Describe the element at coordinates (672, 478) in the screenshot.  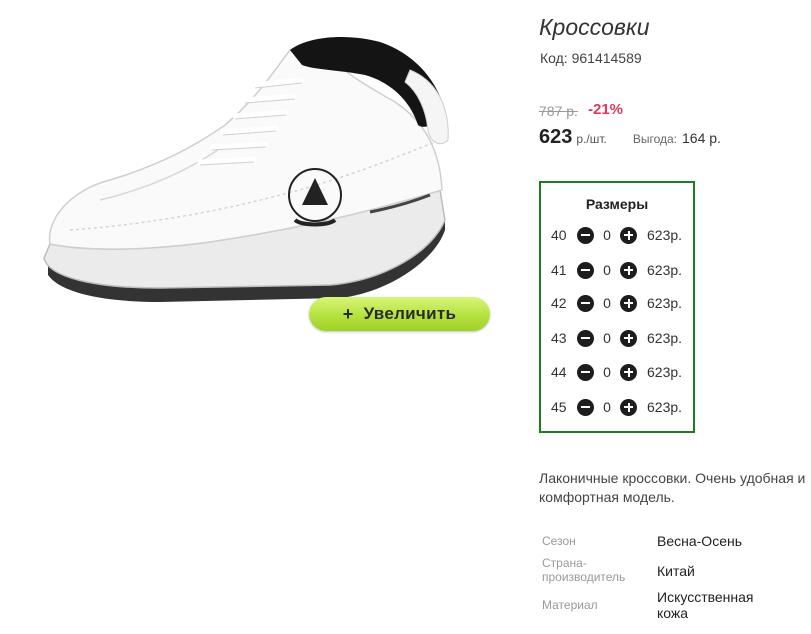
I see `description-line: Лаконичные кроссовки. Очень удобная и` at that location.